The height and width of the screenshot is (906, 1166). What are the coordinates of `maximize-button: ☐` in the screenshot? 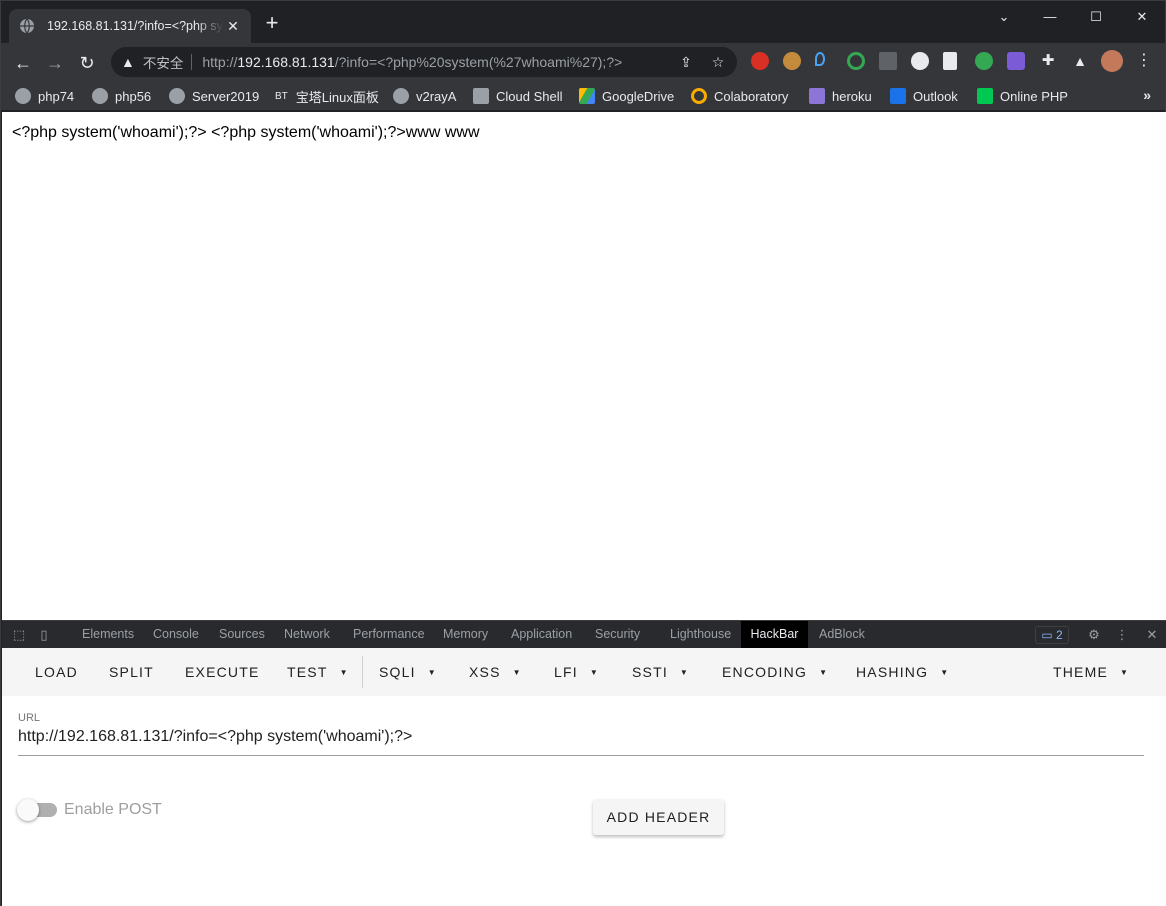 It's located at (1096, 17).